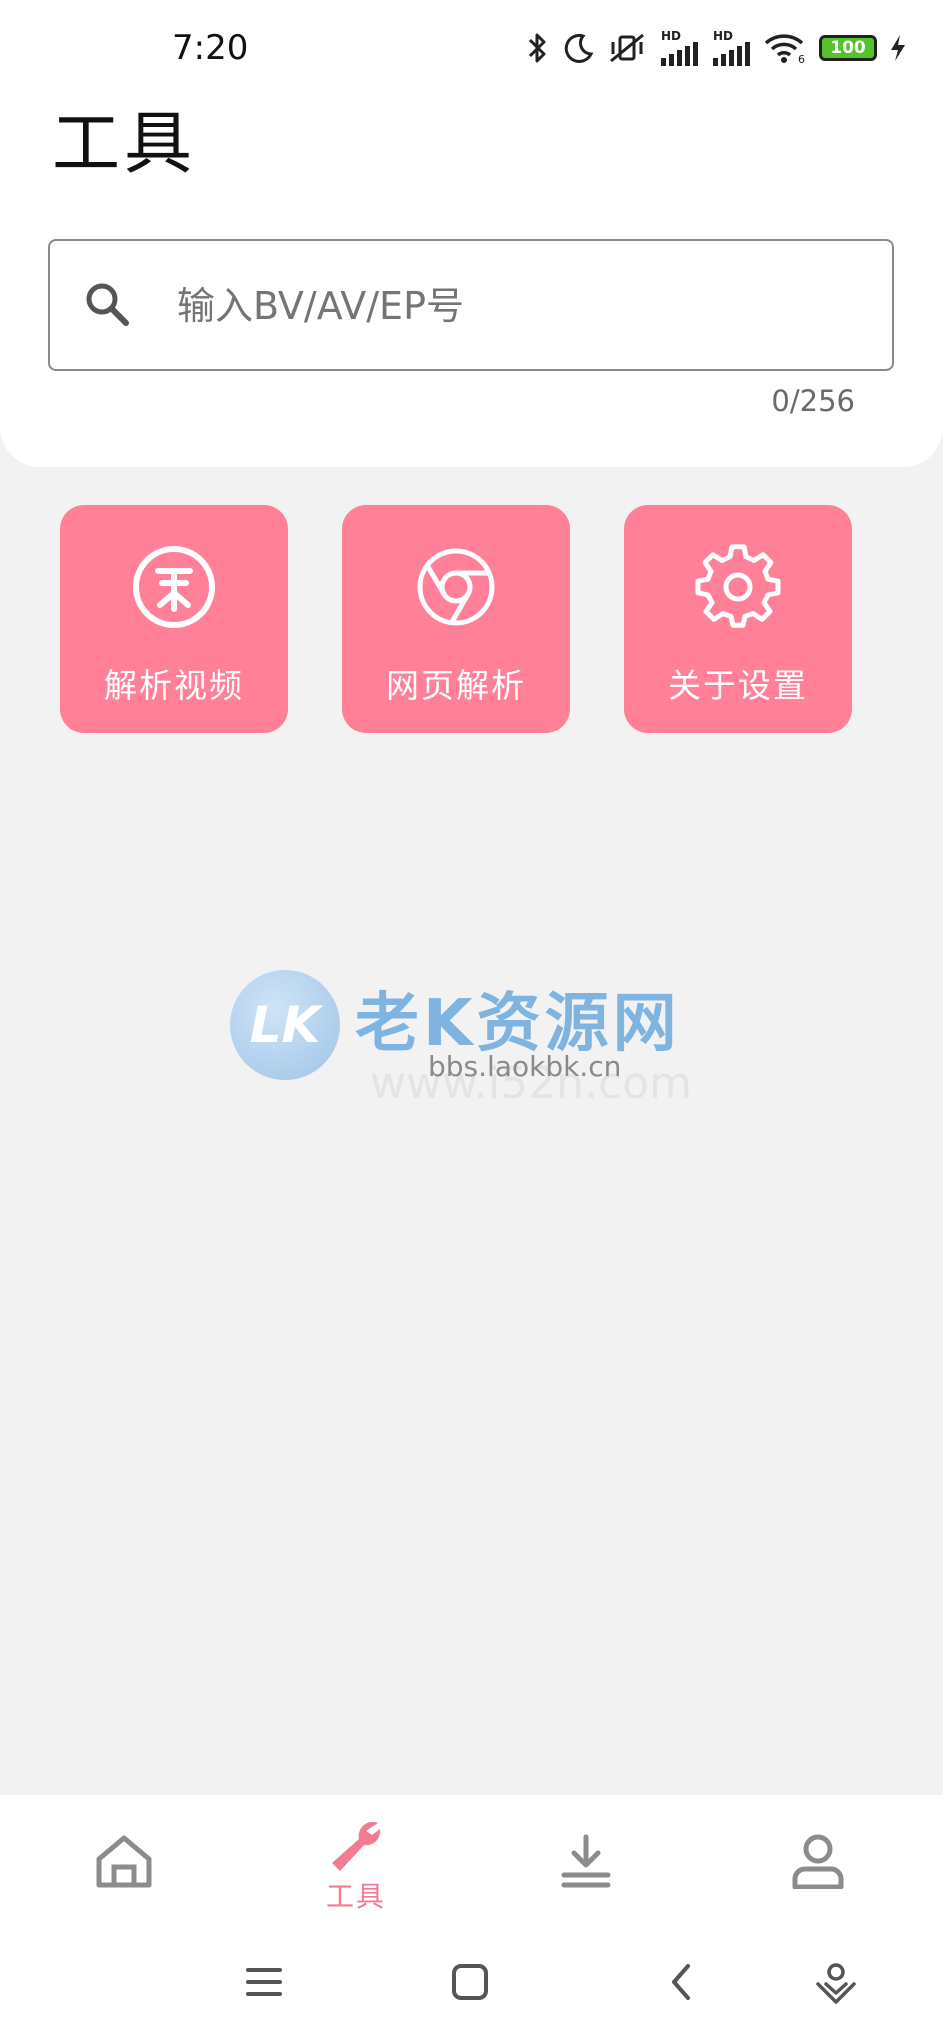 This screenshot has width=943, height=2041. I want to click on status-bar: 7:20 HD HD 6 100, so click(471, 45).